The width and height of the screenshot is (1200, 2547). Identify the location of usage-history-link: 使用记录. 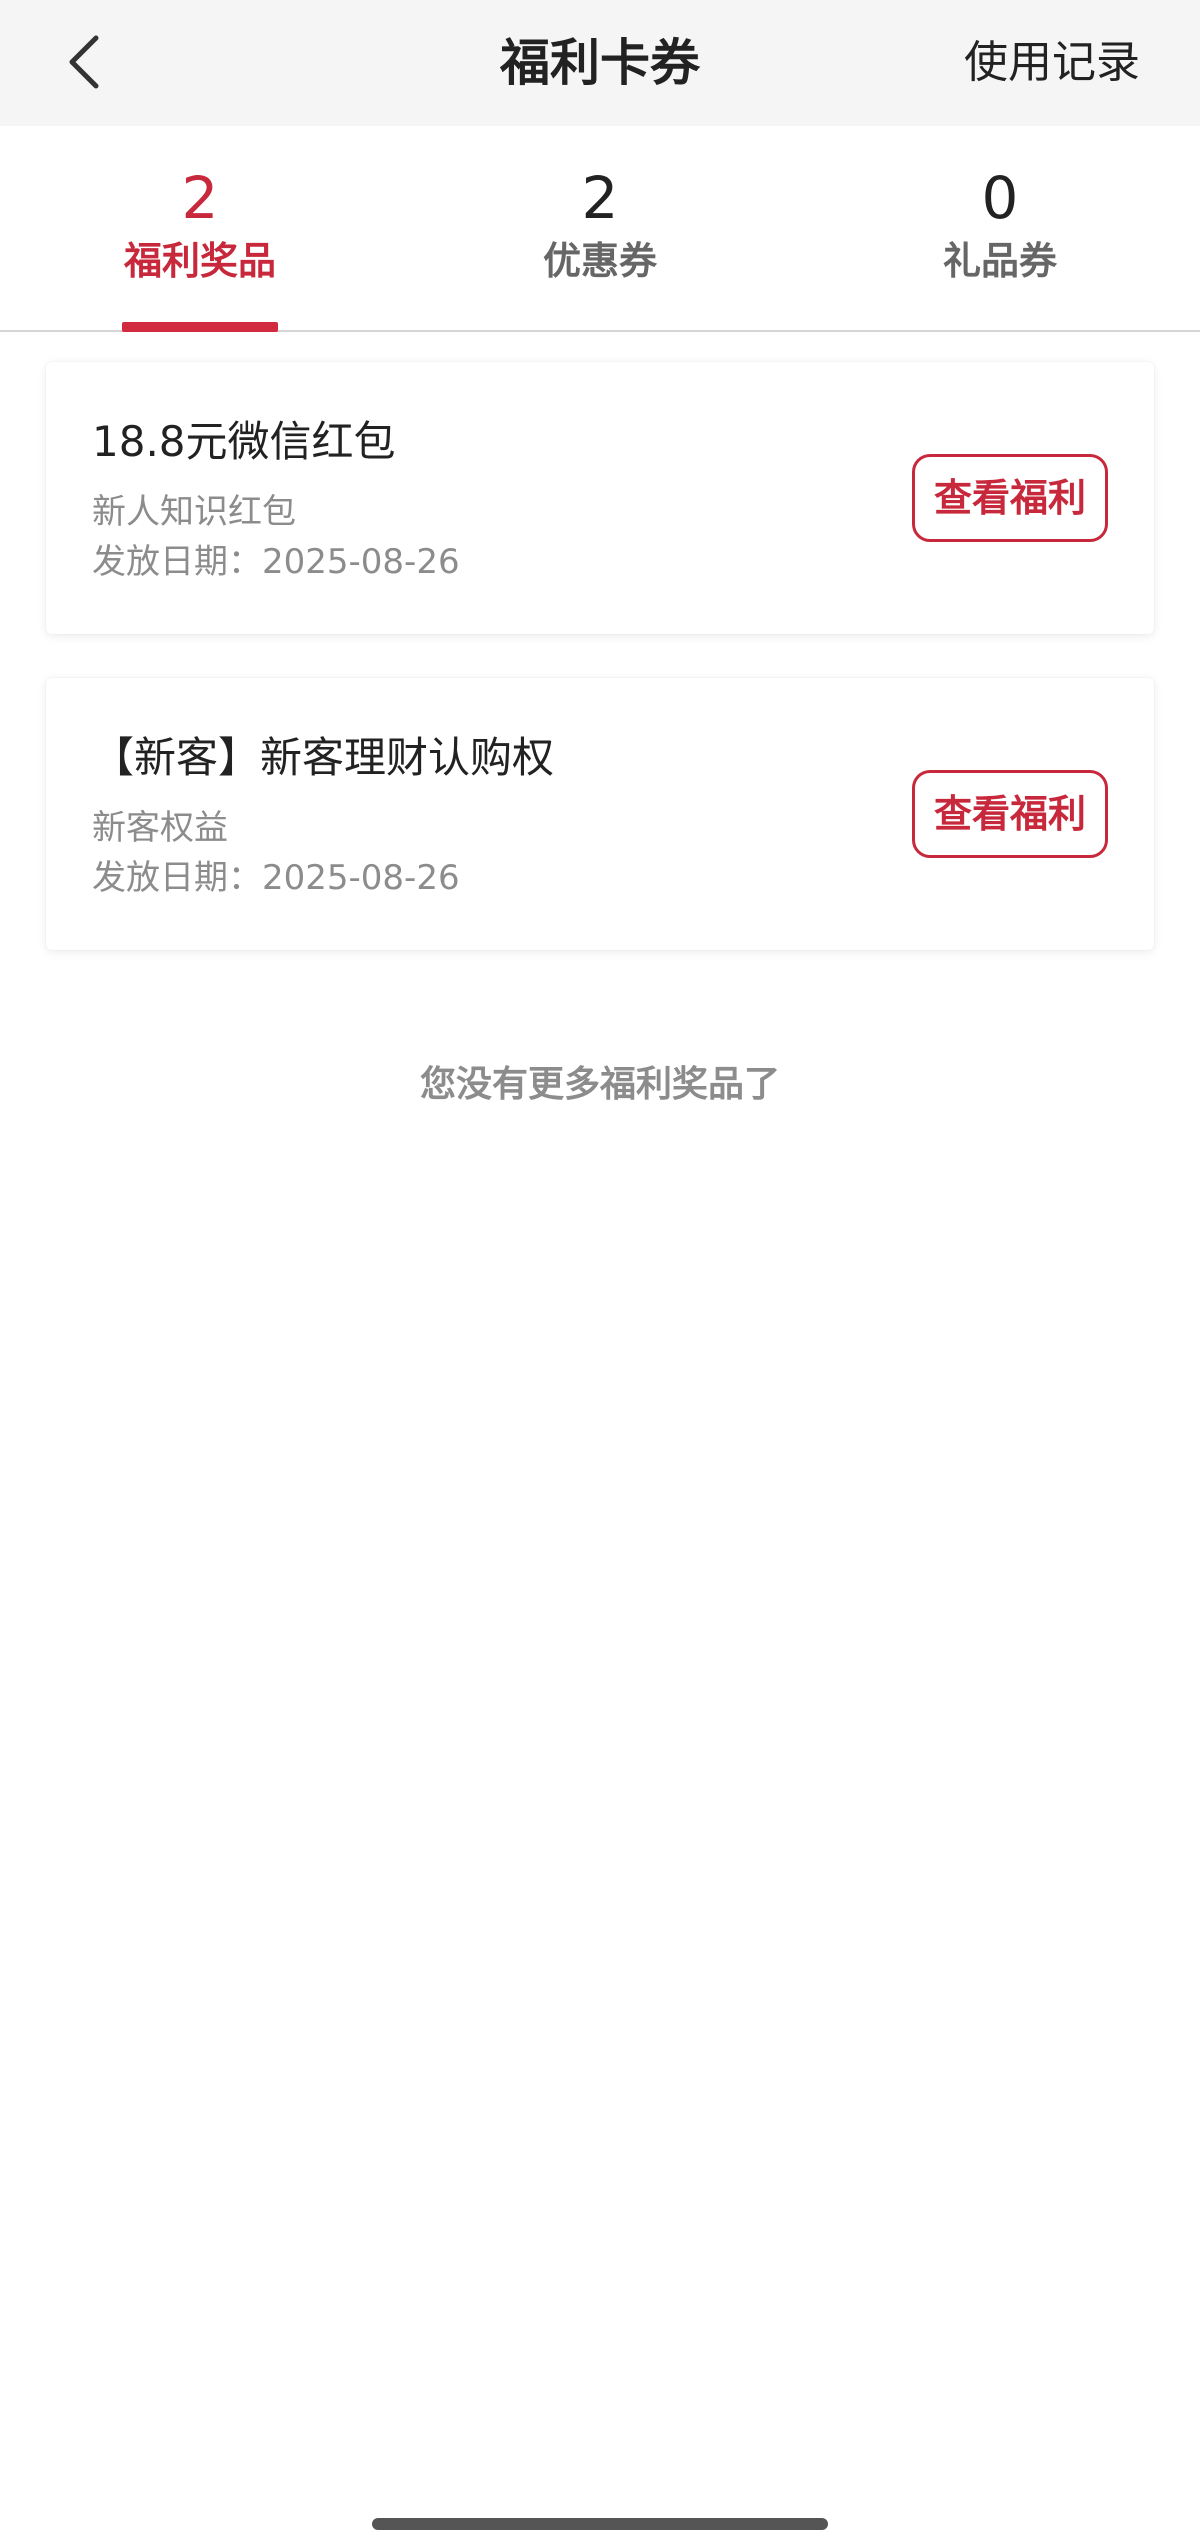
(1052, 63).